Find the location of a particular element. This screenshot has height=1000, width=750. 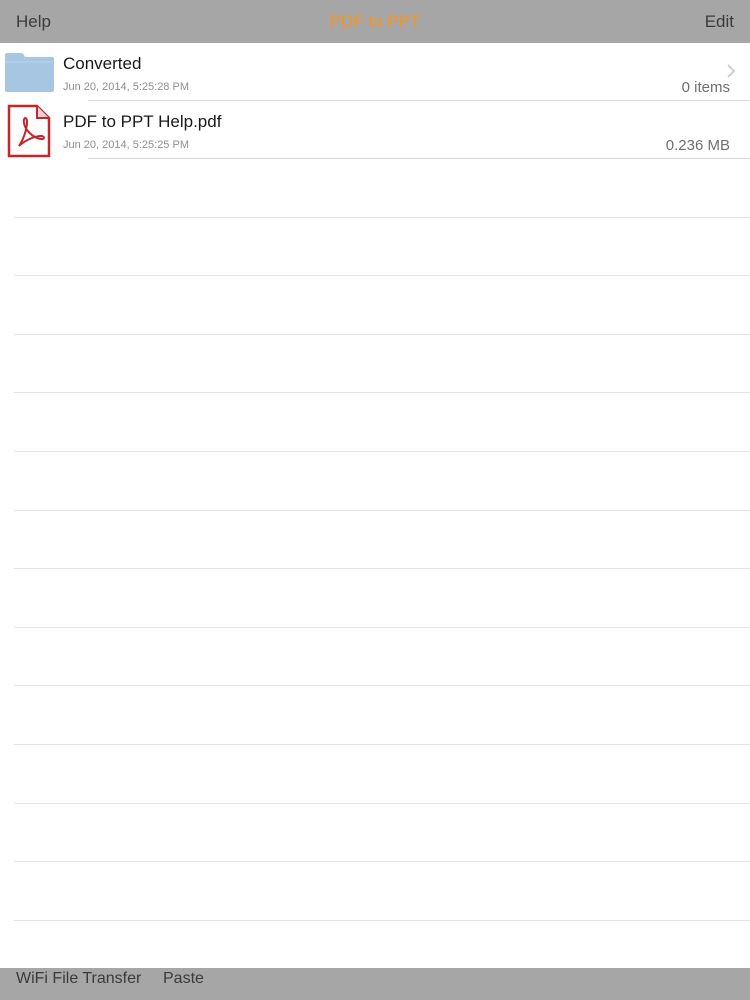

file-name: Converted is located at coordinates (102, 63).